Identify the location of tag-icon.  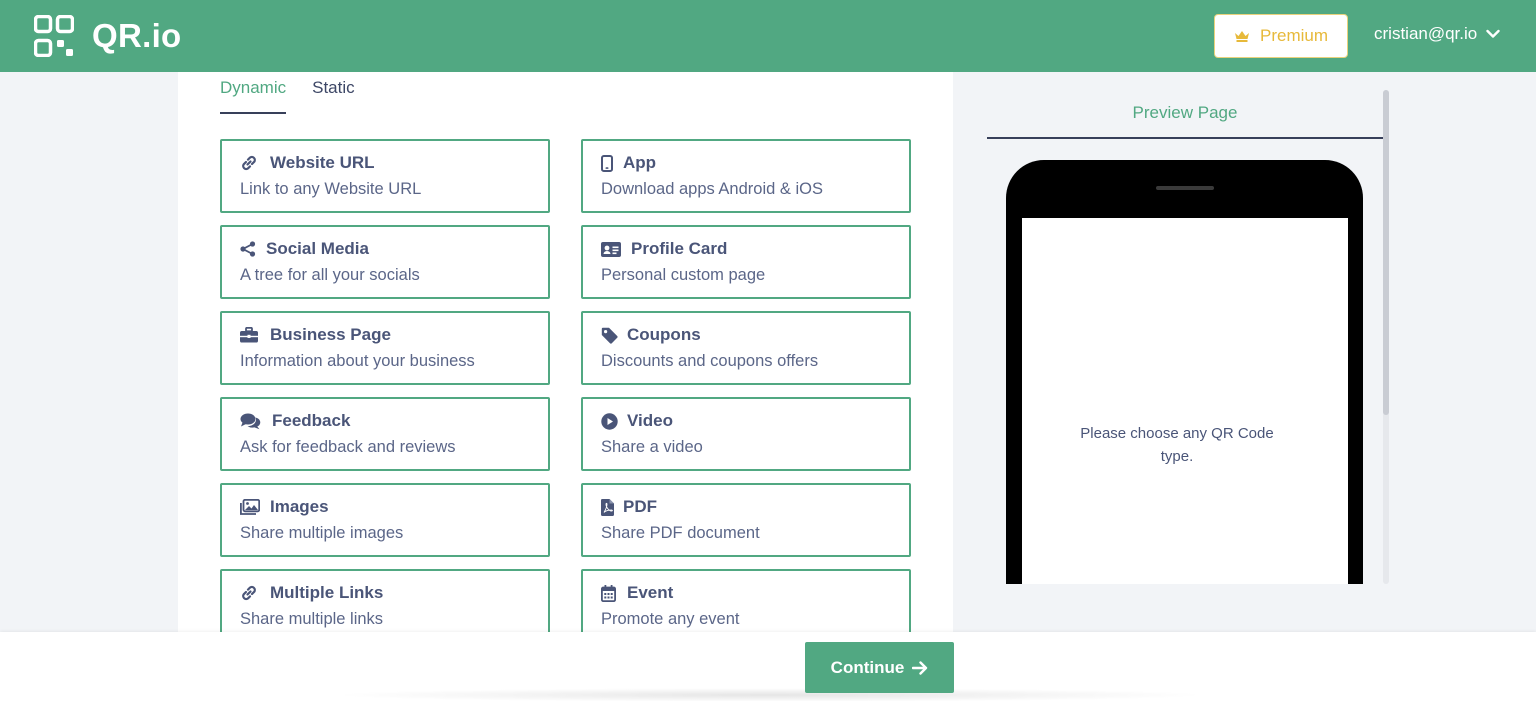
(610, 335).